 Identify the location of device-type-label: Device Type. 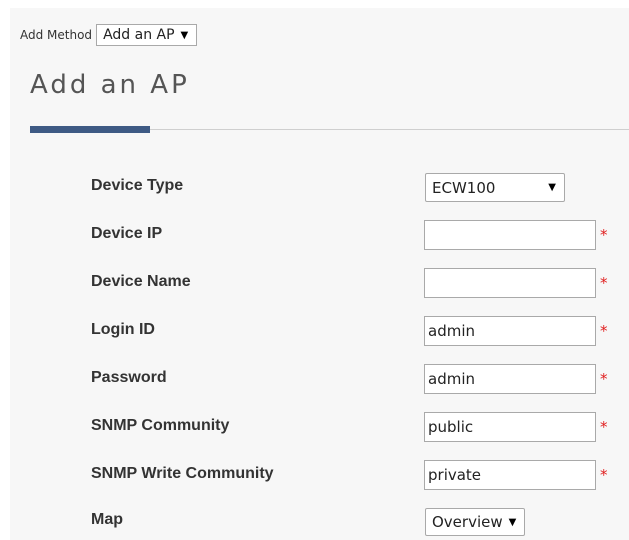
(137, 185).